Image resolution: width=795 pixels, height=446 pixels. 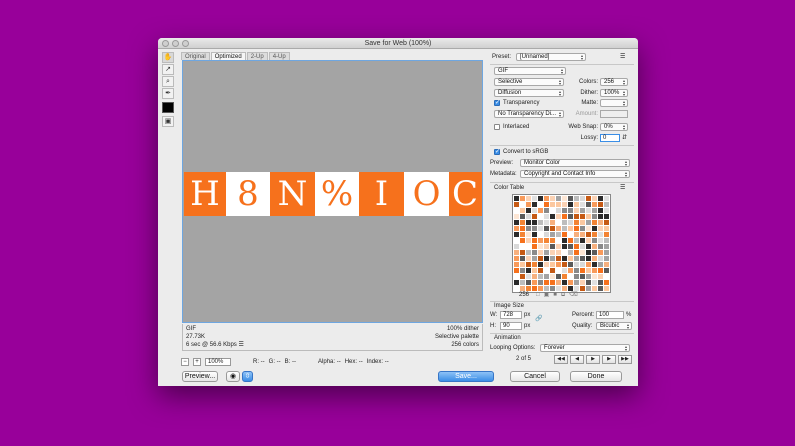 What do you see at coordinates (622, 188) in the screenshot?
I see `color-table-menu-icon: ☰` at bounding box center [622, 188].